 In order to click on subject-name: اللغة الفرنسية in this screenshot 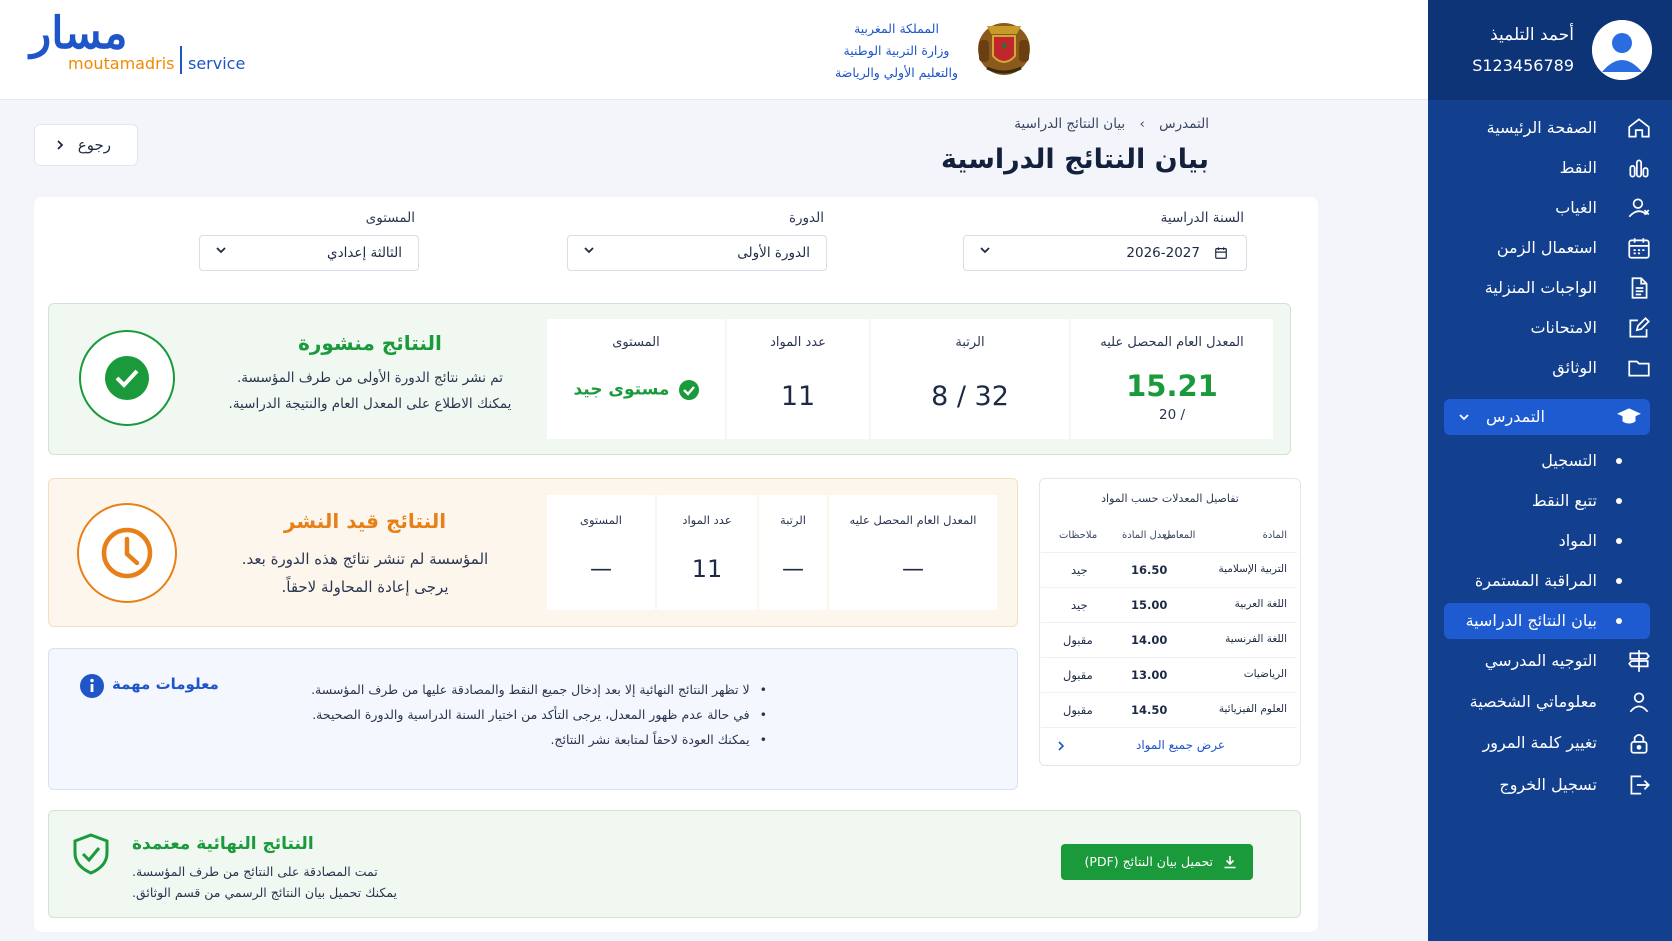, I will do `click(1256, 639)`.